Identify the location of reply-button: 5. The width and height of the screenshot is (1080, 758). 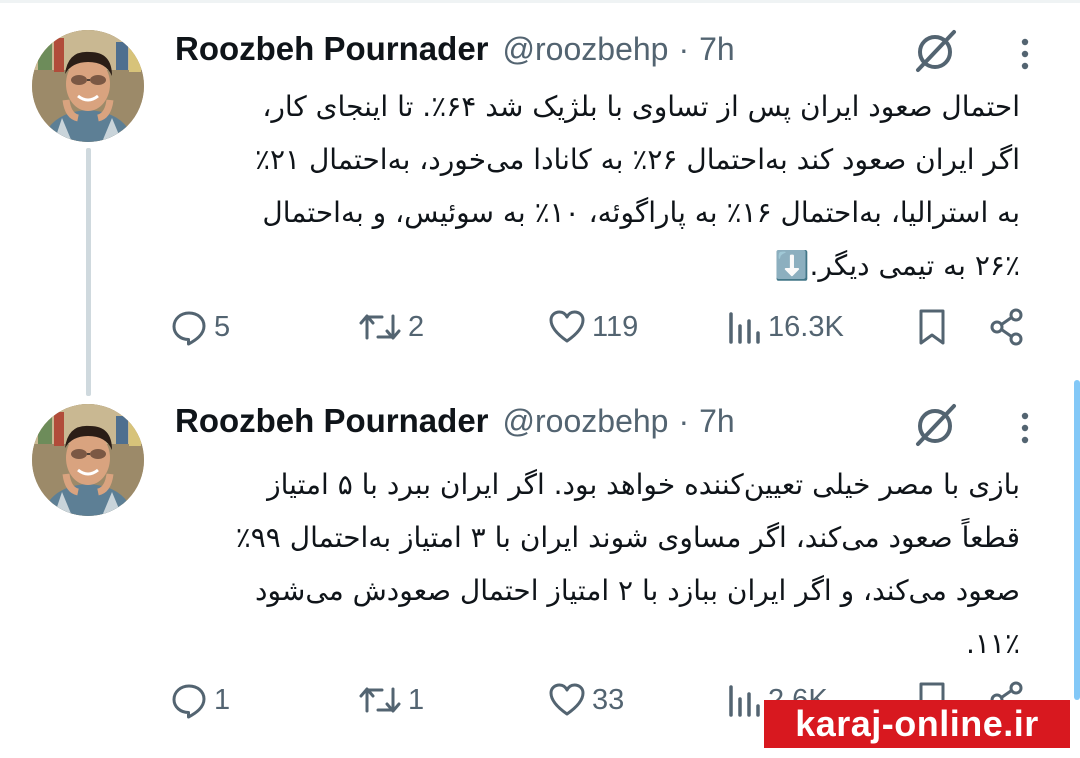
(200, 327).